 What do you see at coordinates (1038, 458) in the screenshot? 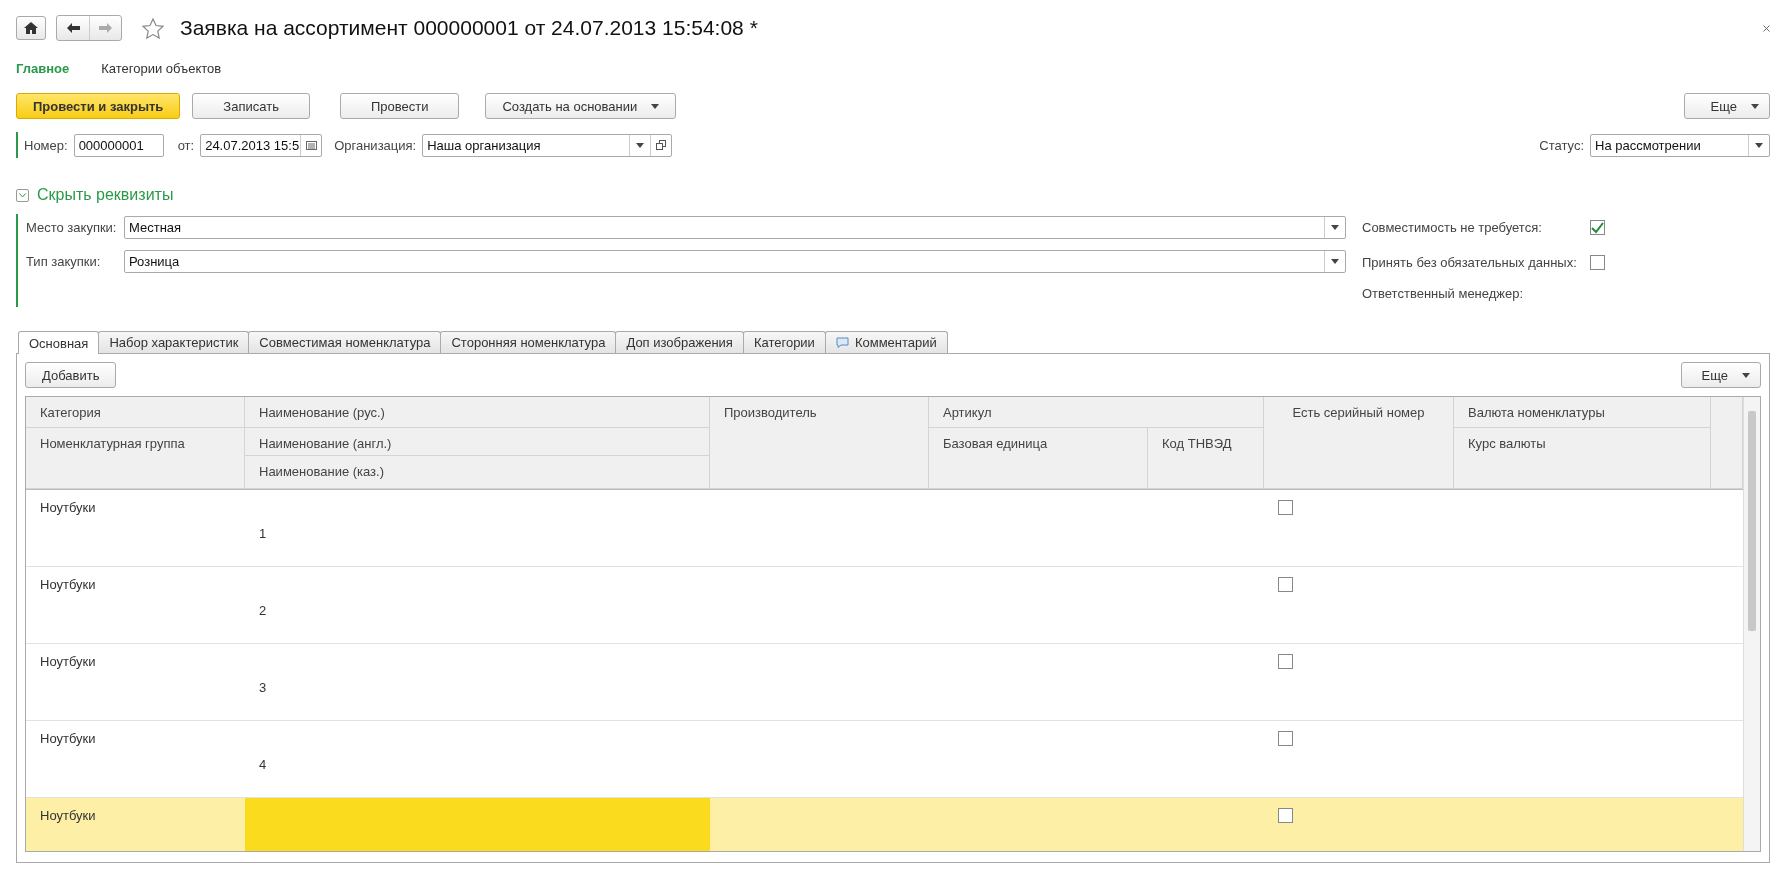
I see `column-header: Базовая единица` at bounding box center [1038, 458].